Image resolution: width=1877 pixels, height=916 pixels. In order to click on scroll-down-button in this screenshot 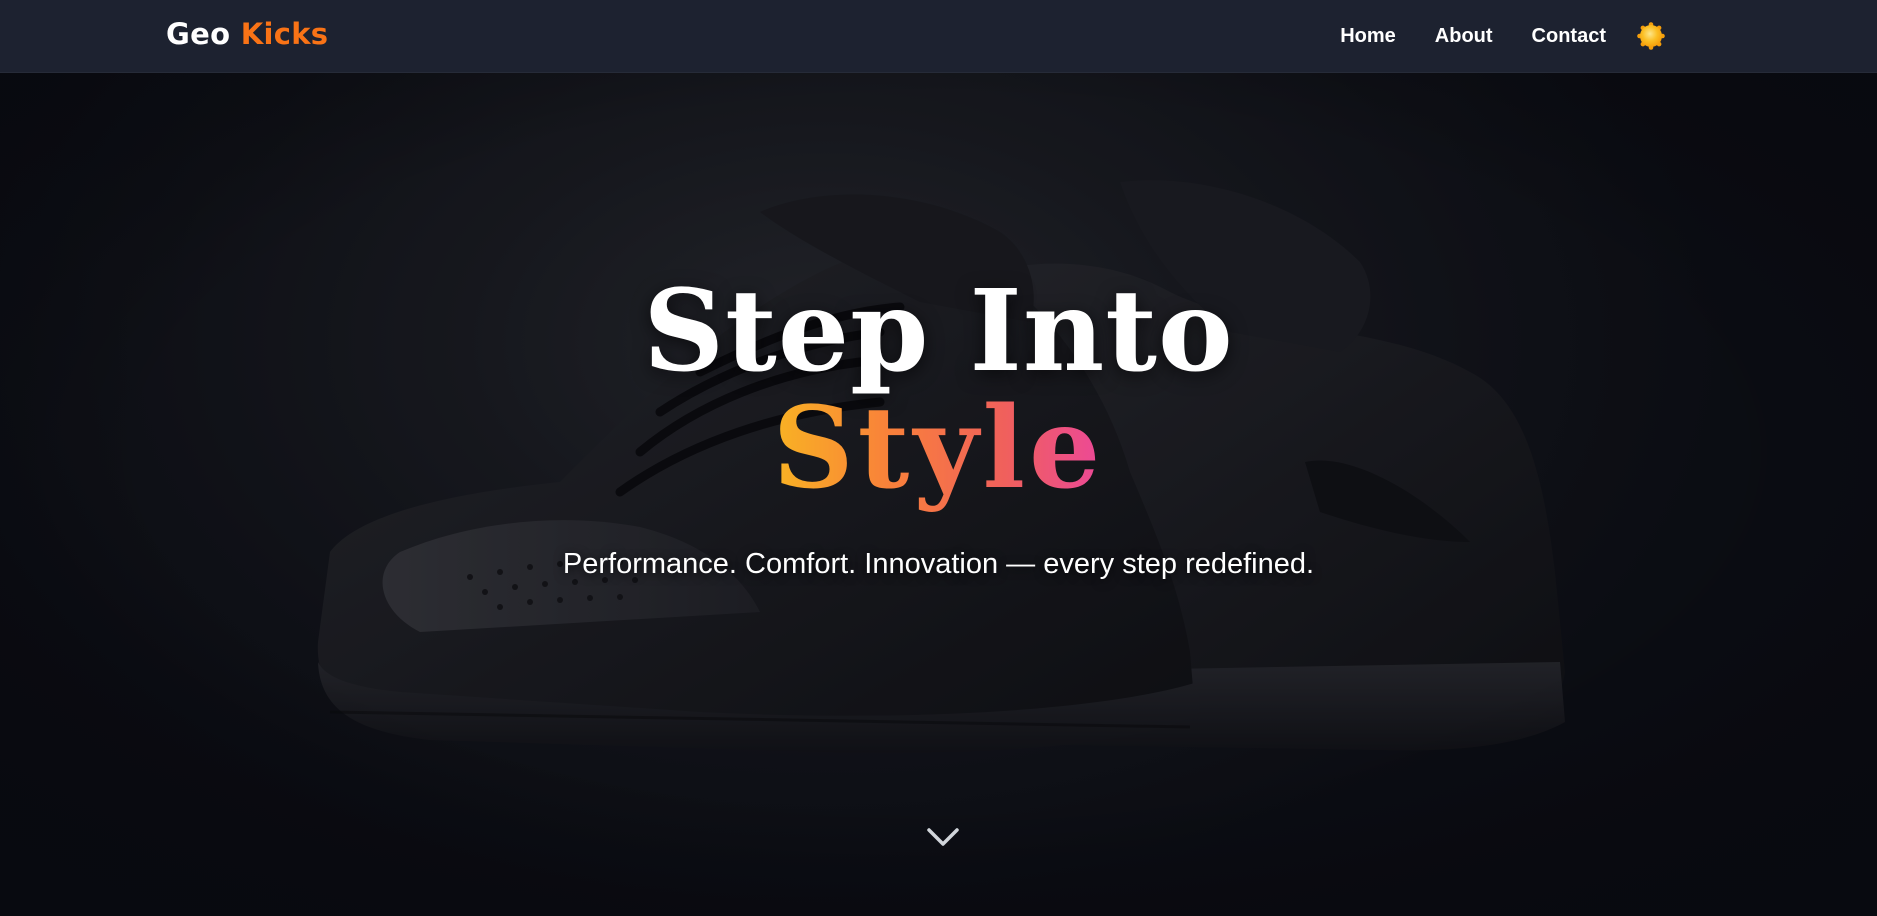, I will do `click(943, 837)`.